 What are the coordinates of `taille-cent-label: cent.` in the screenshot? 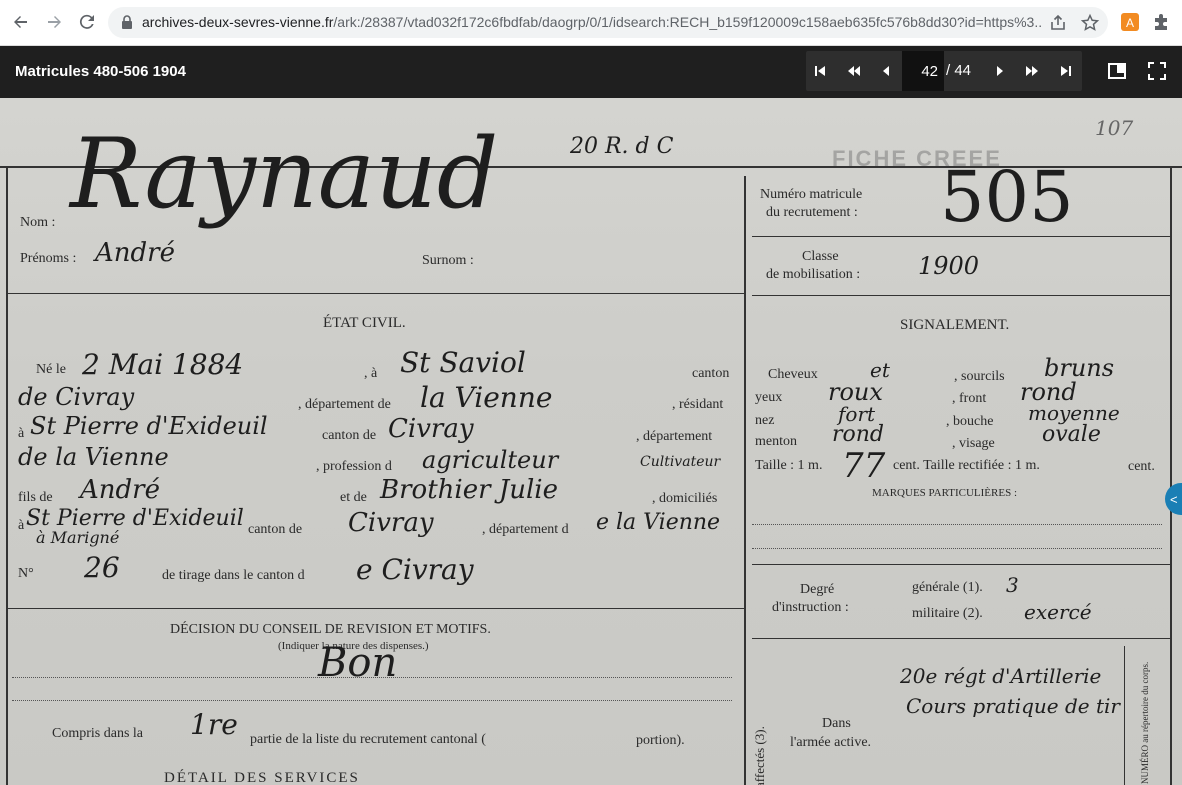 It's located at (1141, 466).